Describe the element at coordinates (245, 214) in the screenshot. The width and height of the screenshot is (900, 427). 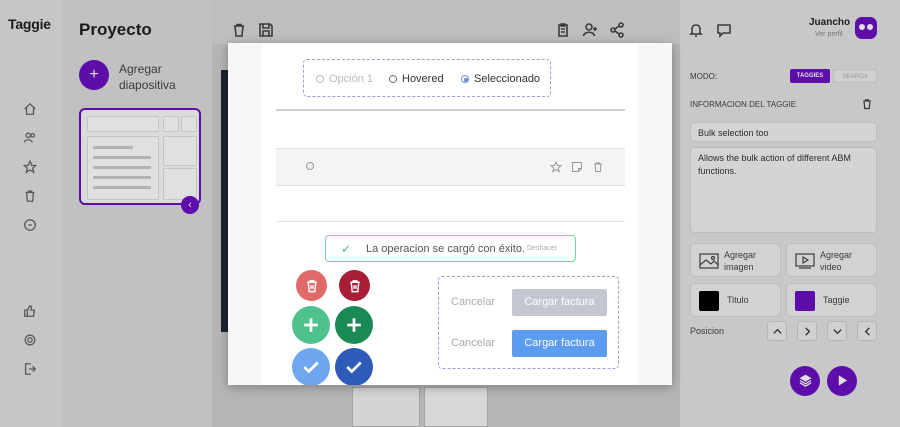
I see `modal-left-margin` at that location.